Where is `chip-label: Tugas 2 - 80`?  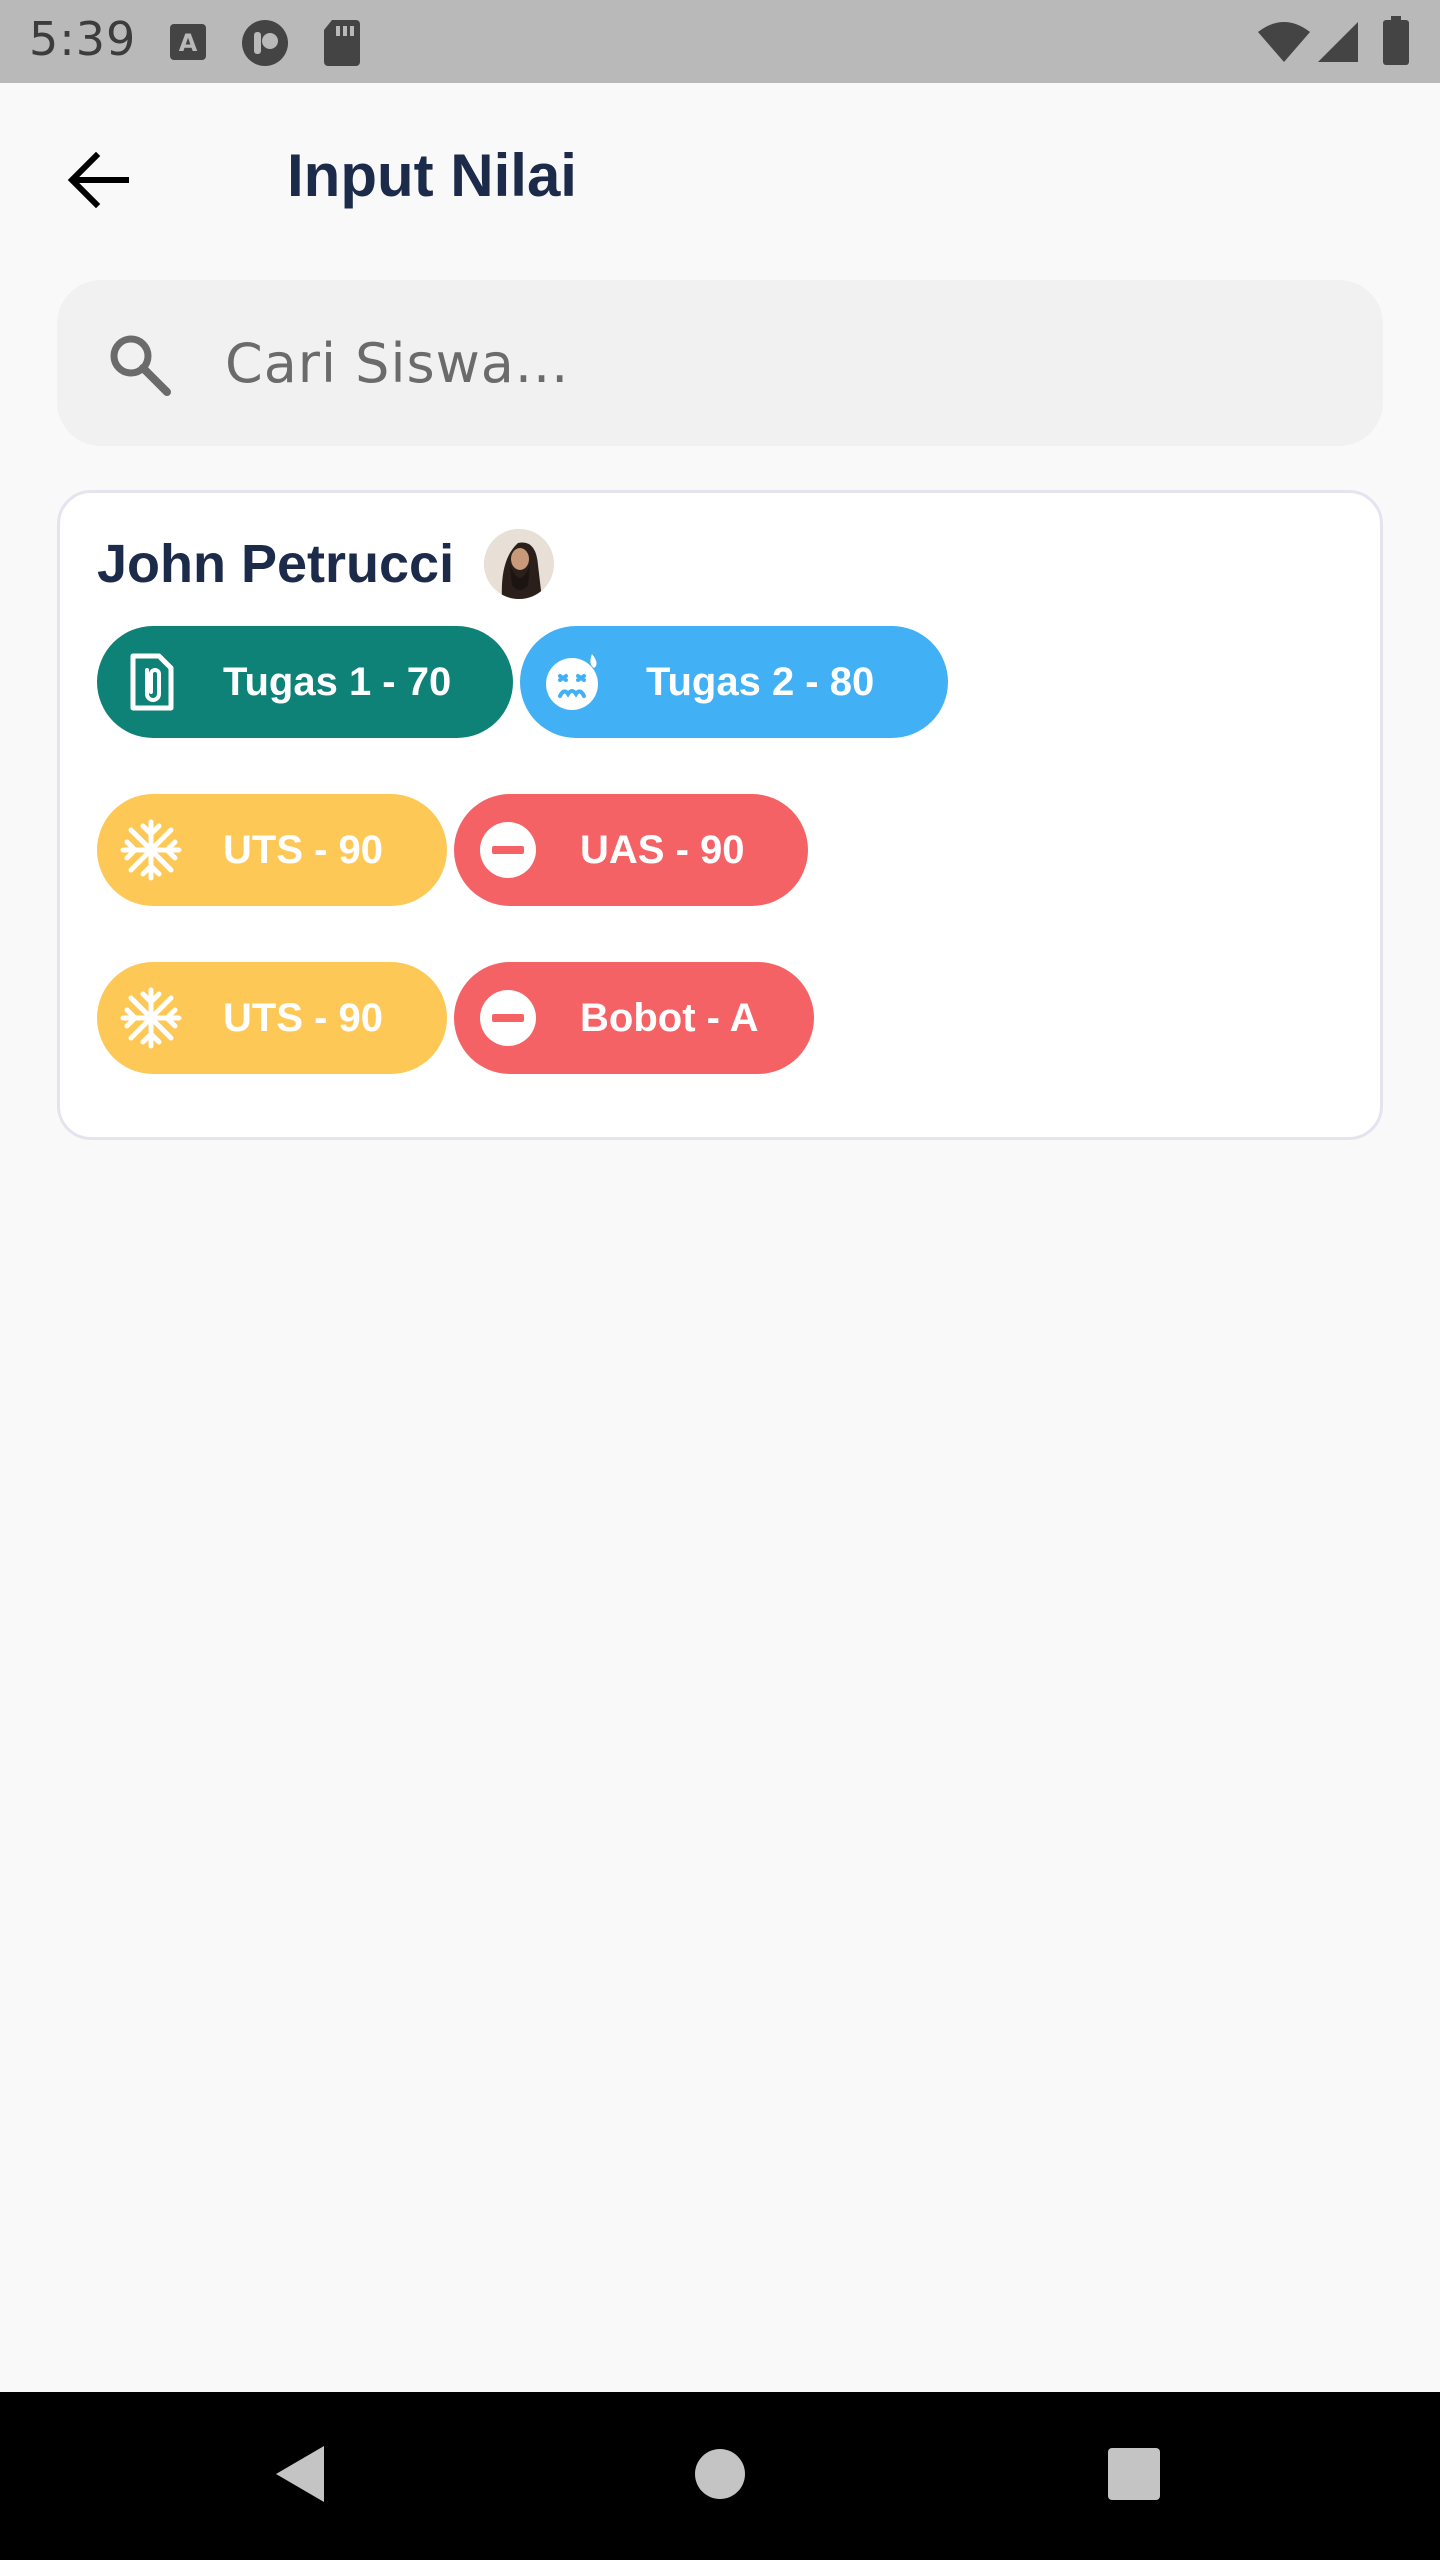 chip-label: Tugas 2 - 80 is located at coordinates (760, 682).